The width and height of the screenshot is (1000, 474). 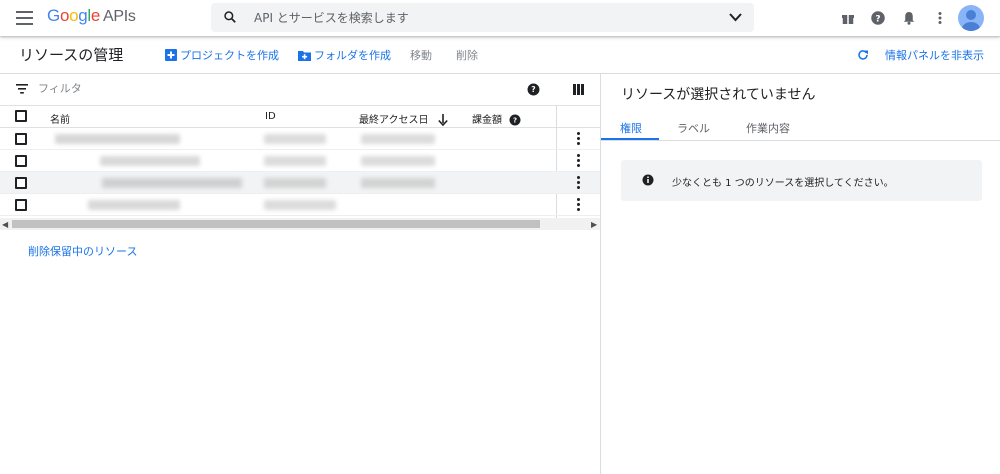 What do you see at coordinates (467, 55) in the screenshot?
I see `delete-button: 削除` at bounding box center [467, 55].